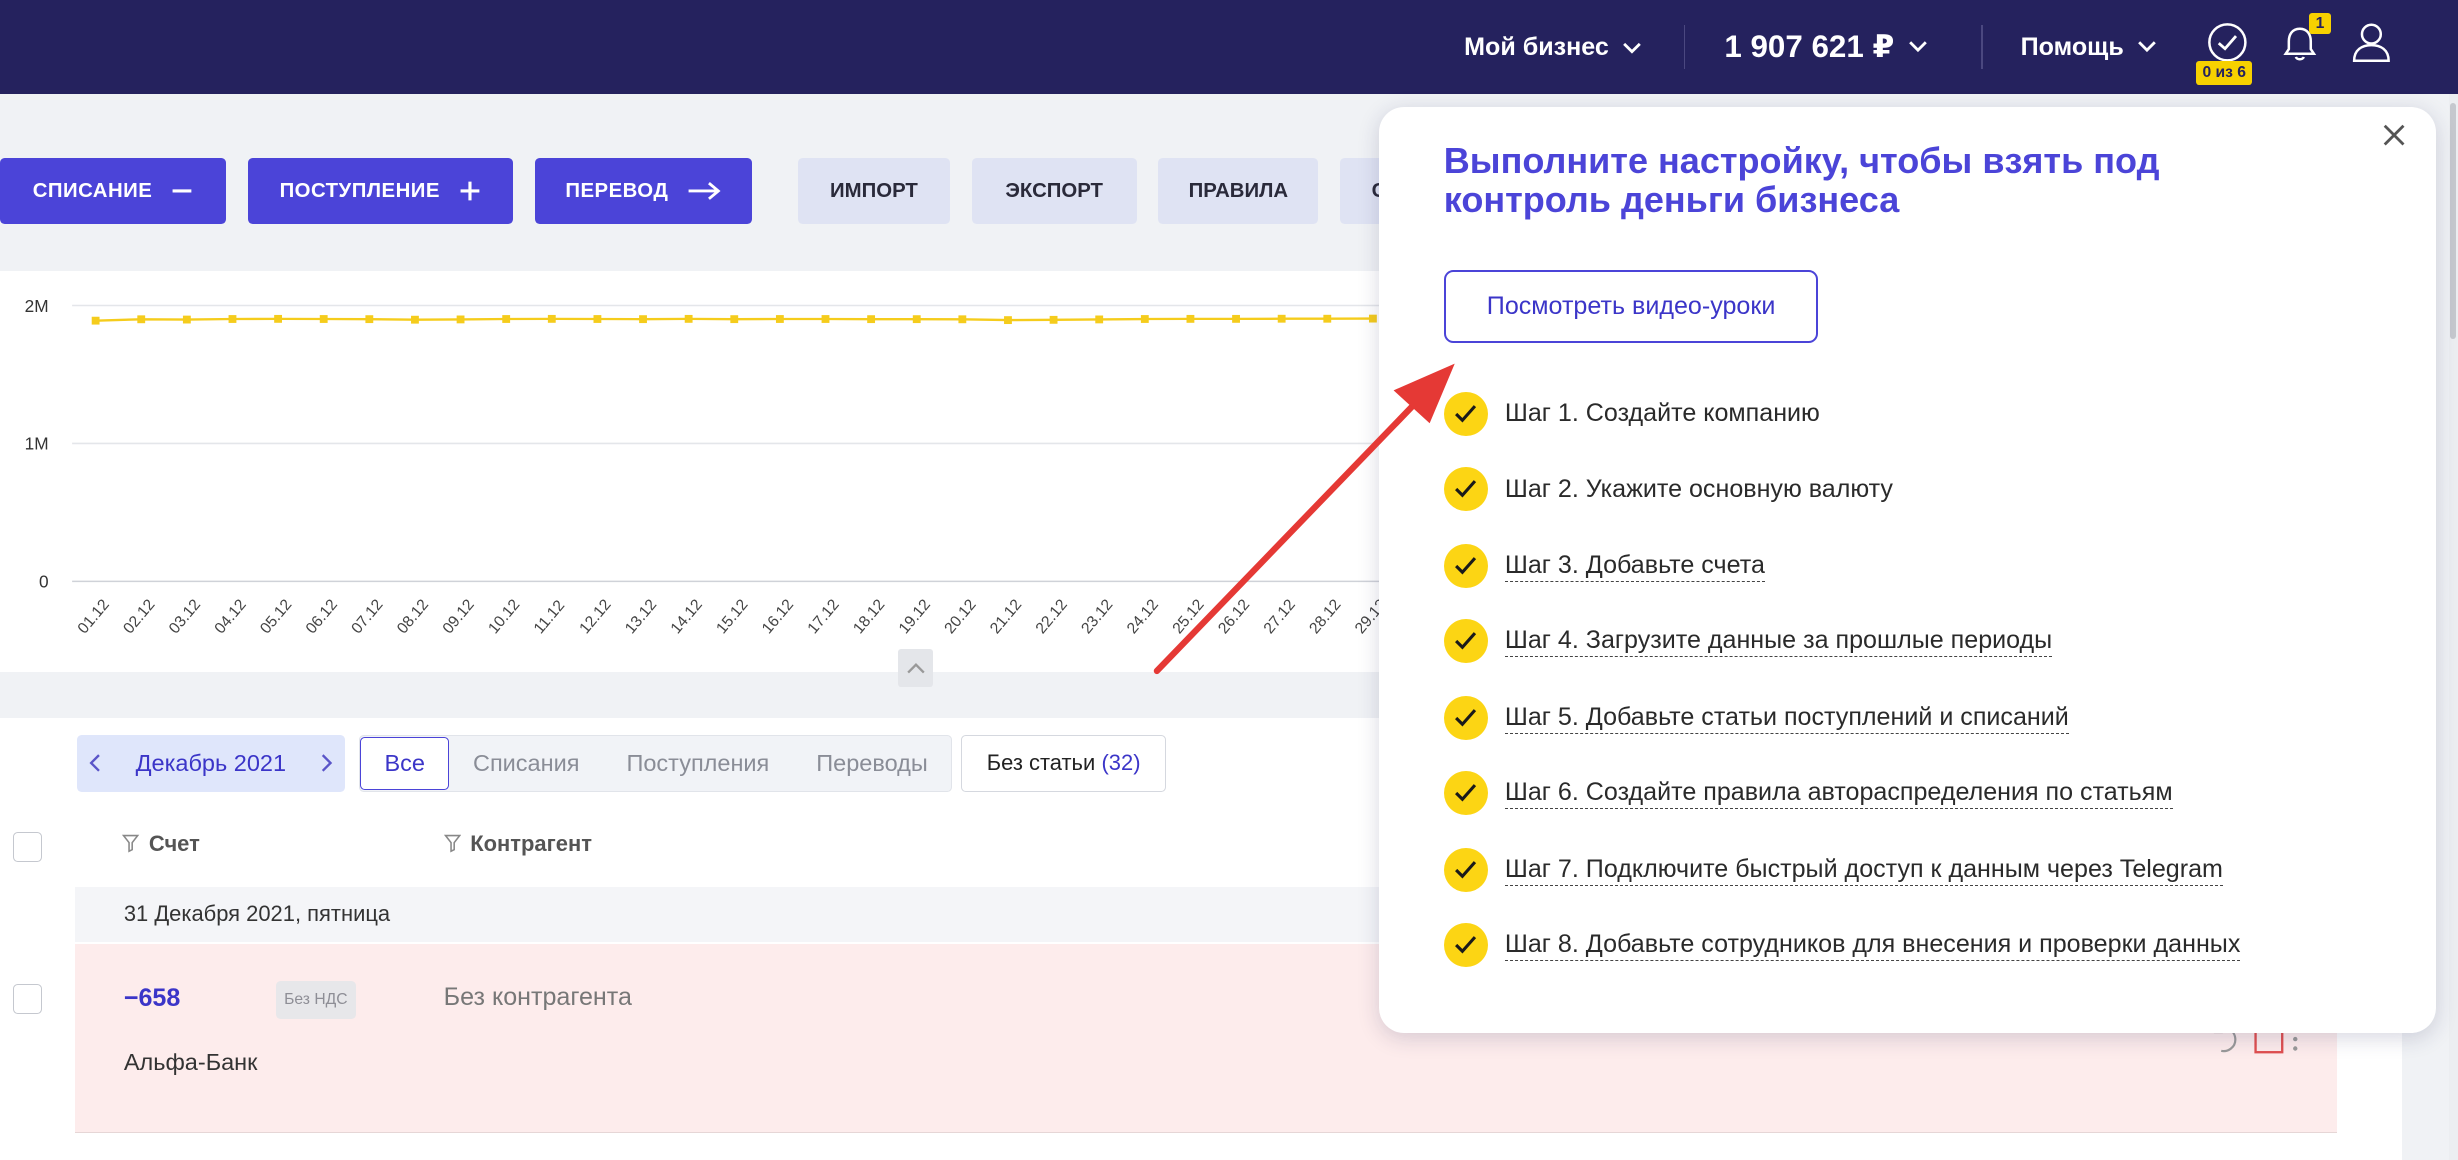  Describe the element at coordinates (595, 616) in the screenshot. I see `chart-x-tick-label: 12.12` at that location.